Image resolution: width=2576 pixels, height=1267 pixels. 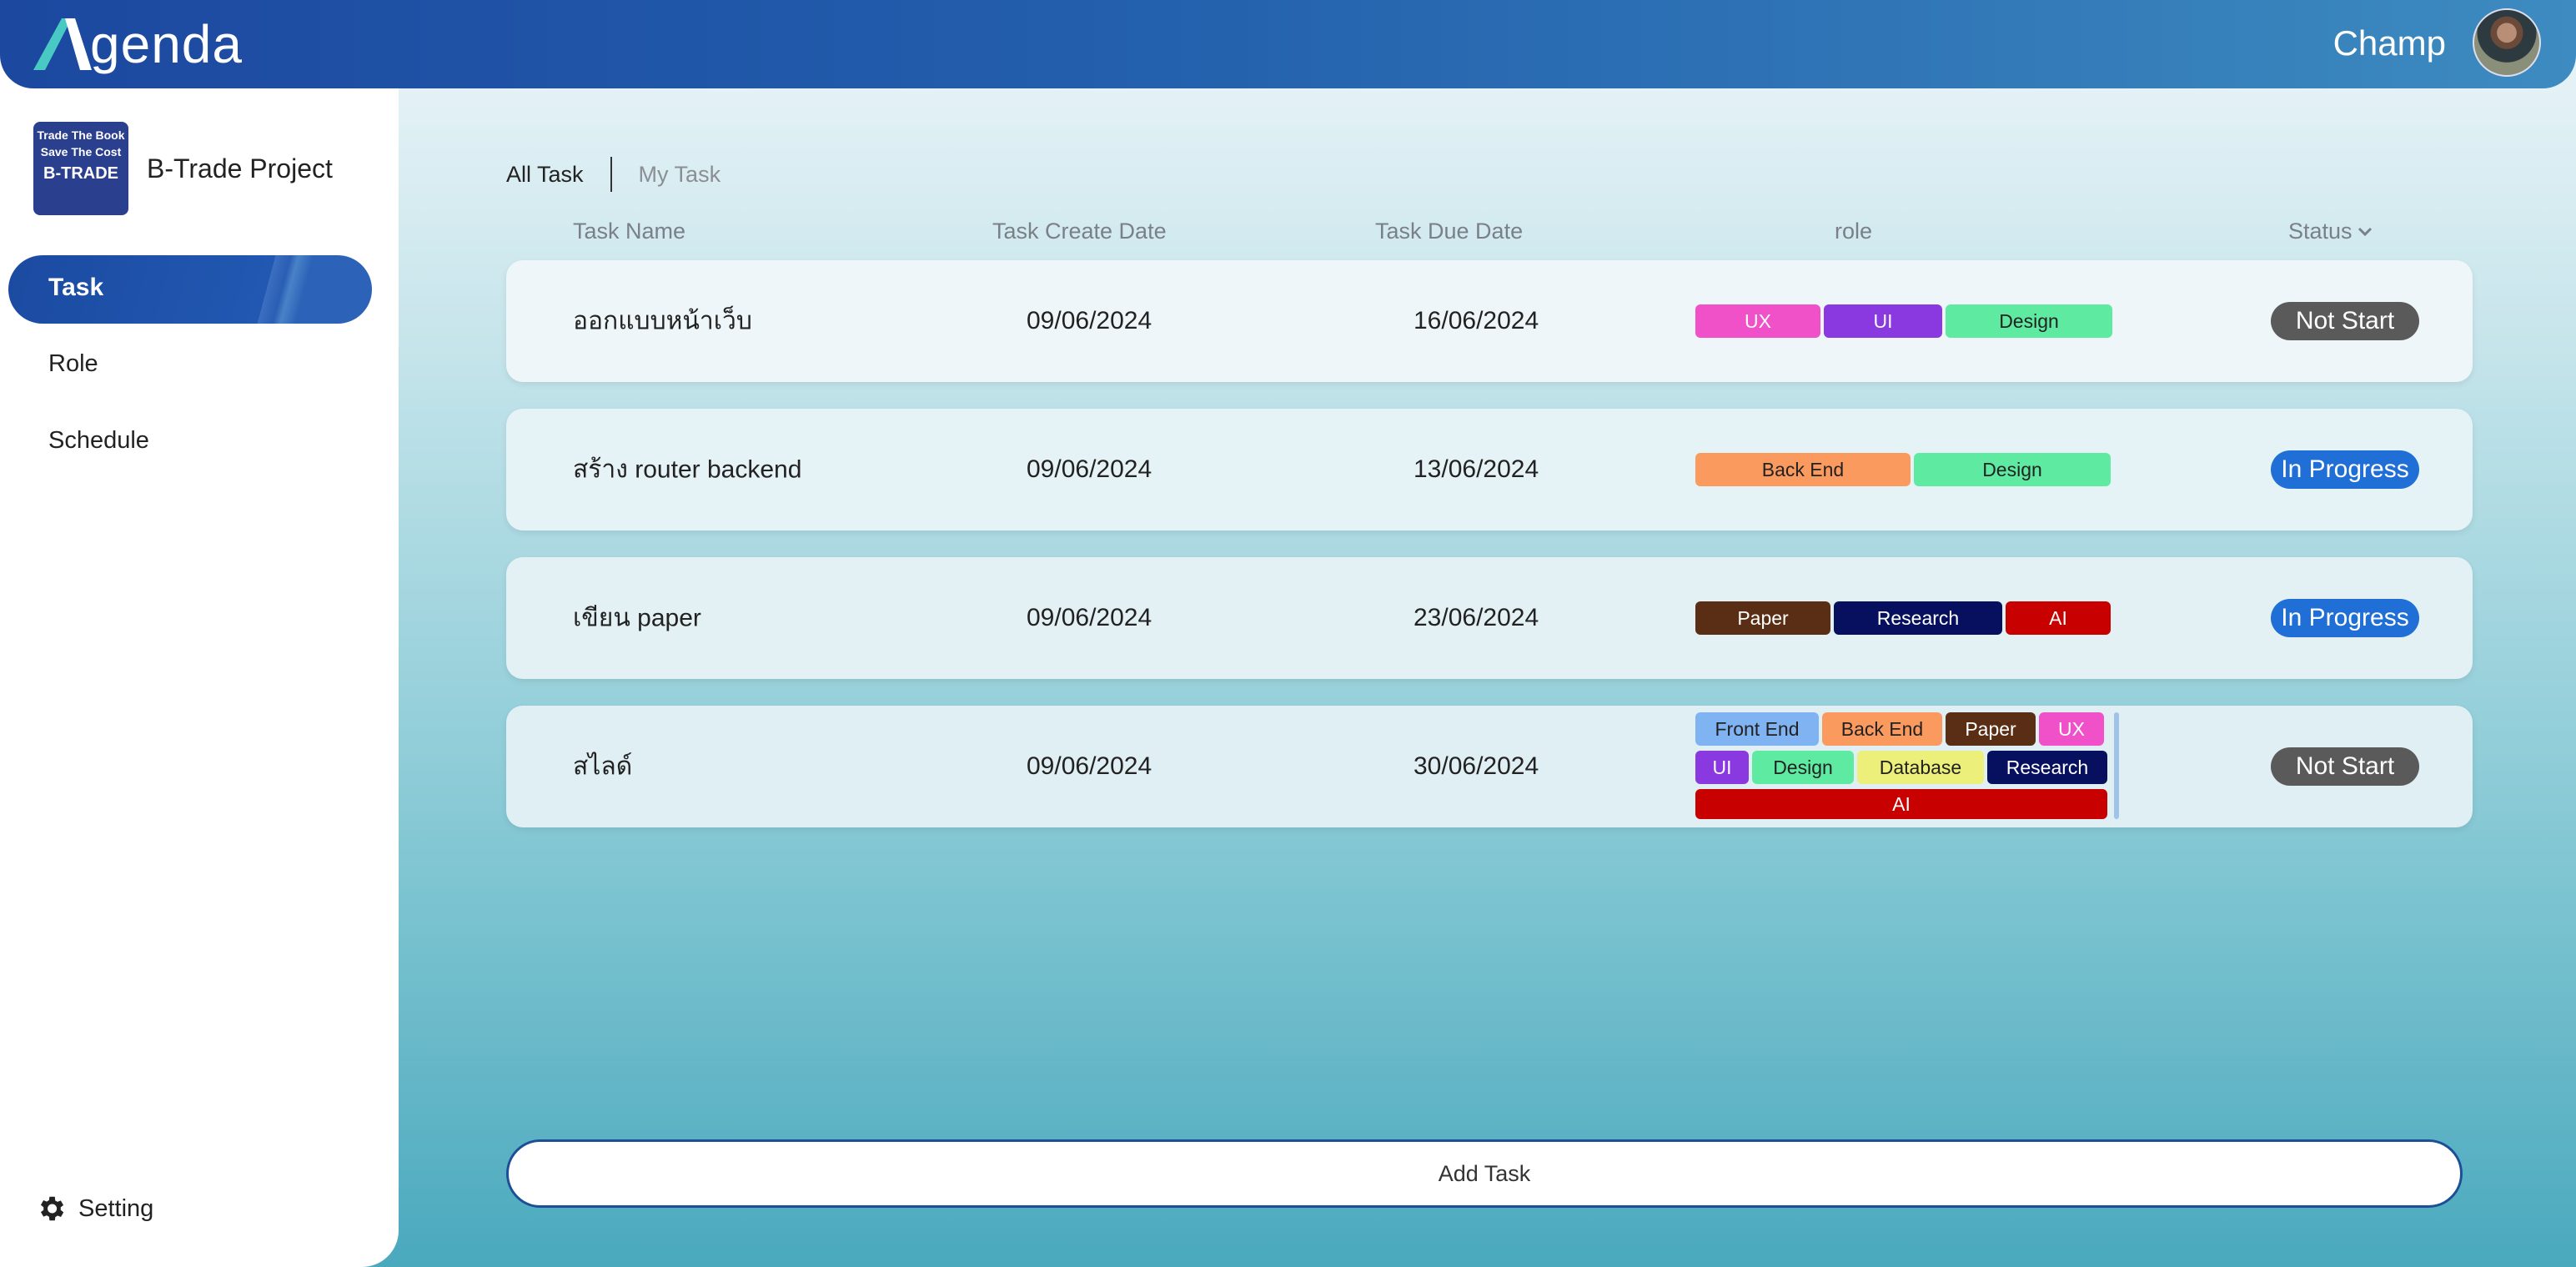 What do you see at coordinates (662, 321) in the screenshot?
I see `task-name: ออกแบบหน้าเว็บ` at bounding box center [662, 321].